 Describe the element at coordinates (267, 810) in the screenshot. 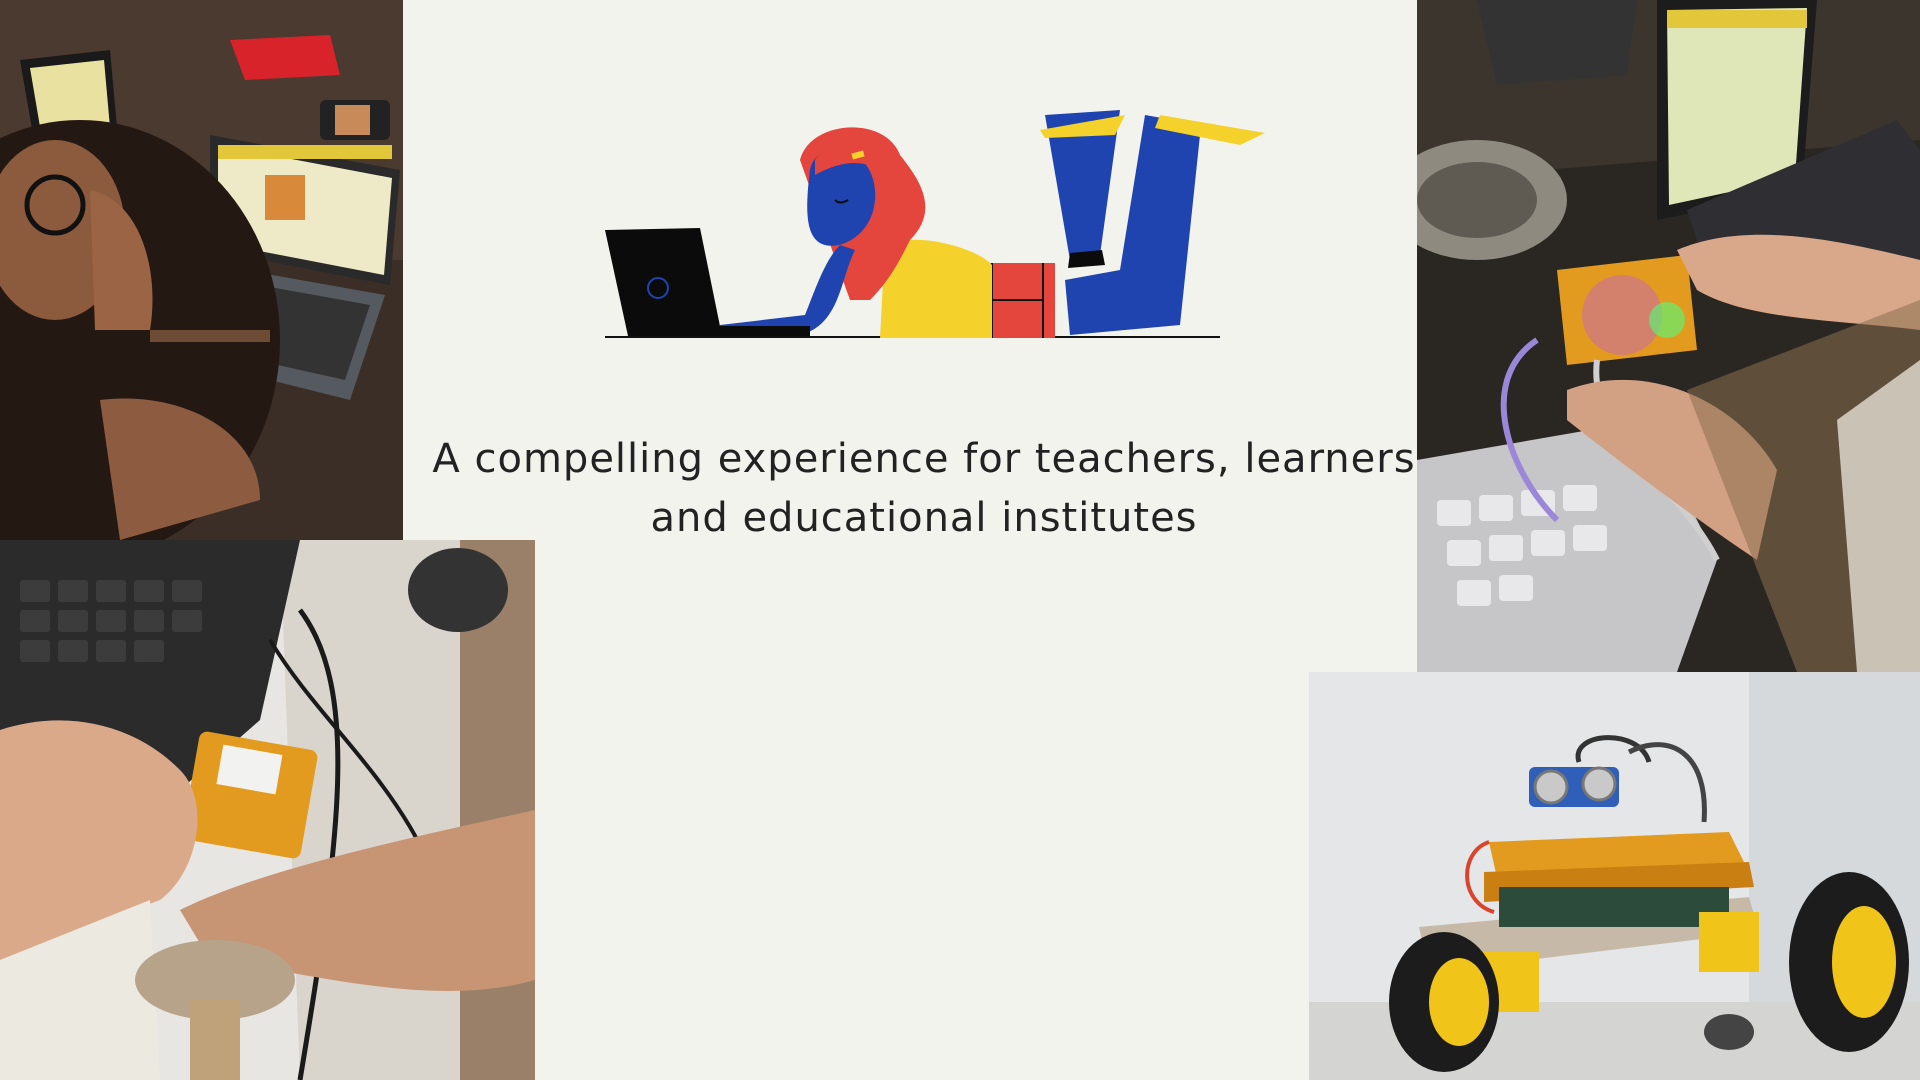

I see `hands-on-circuit-board-photo` at that location.